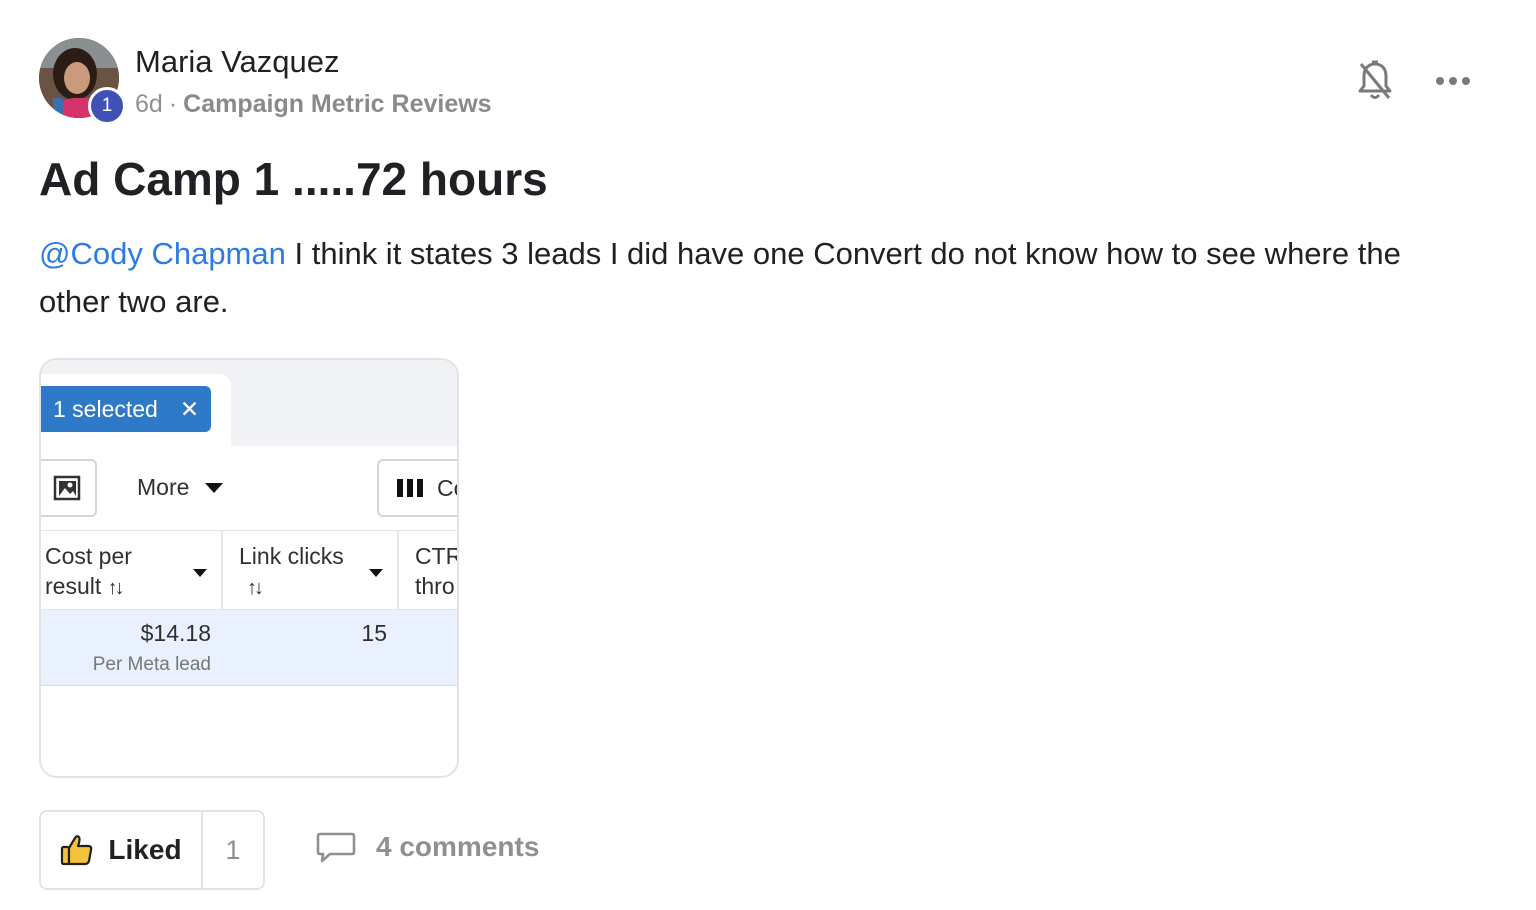  What do you see at coordinates (149, 104) in the screenshot?
I see `post-time: 6d` at bounding box center [149, 104].